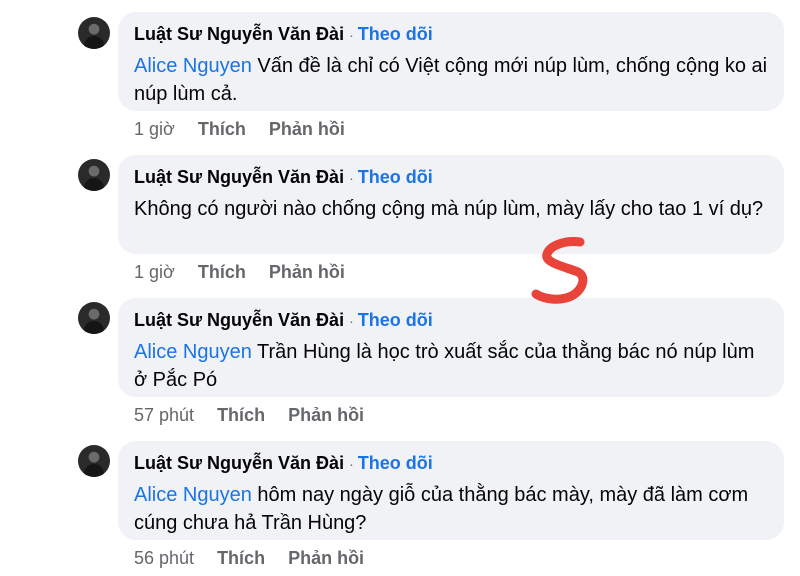  Describe the element at coordinates (559, 270) in the screenshot. I see `handwritten-mark` at that location.